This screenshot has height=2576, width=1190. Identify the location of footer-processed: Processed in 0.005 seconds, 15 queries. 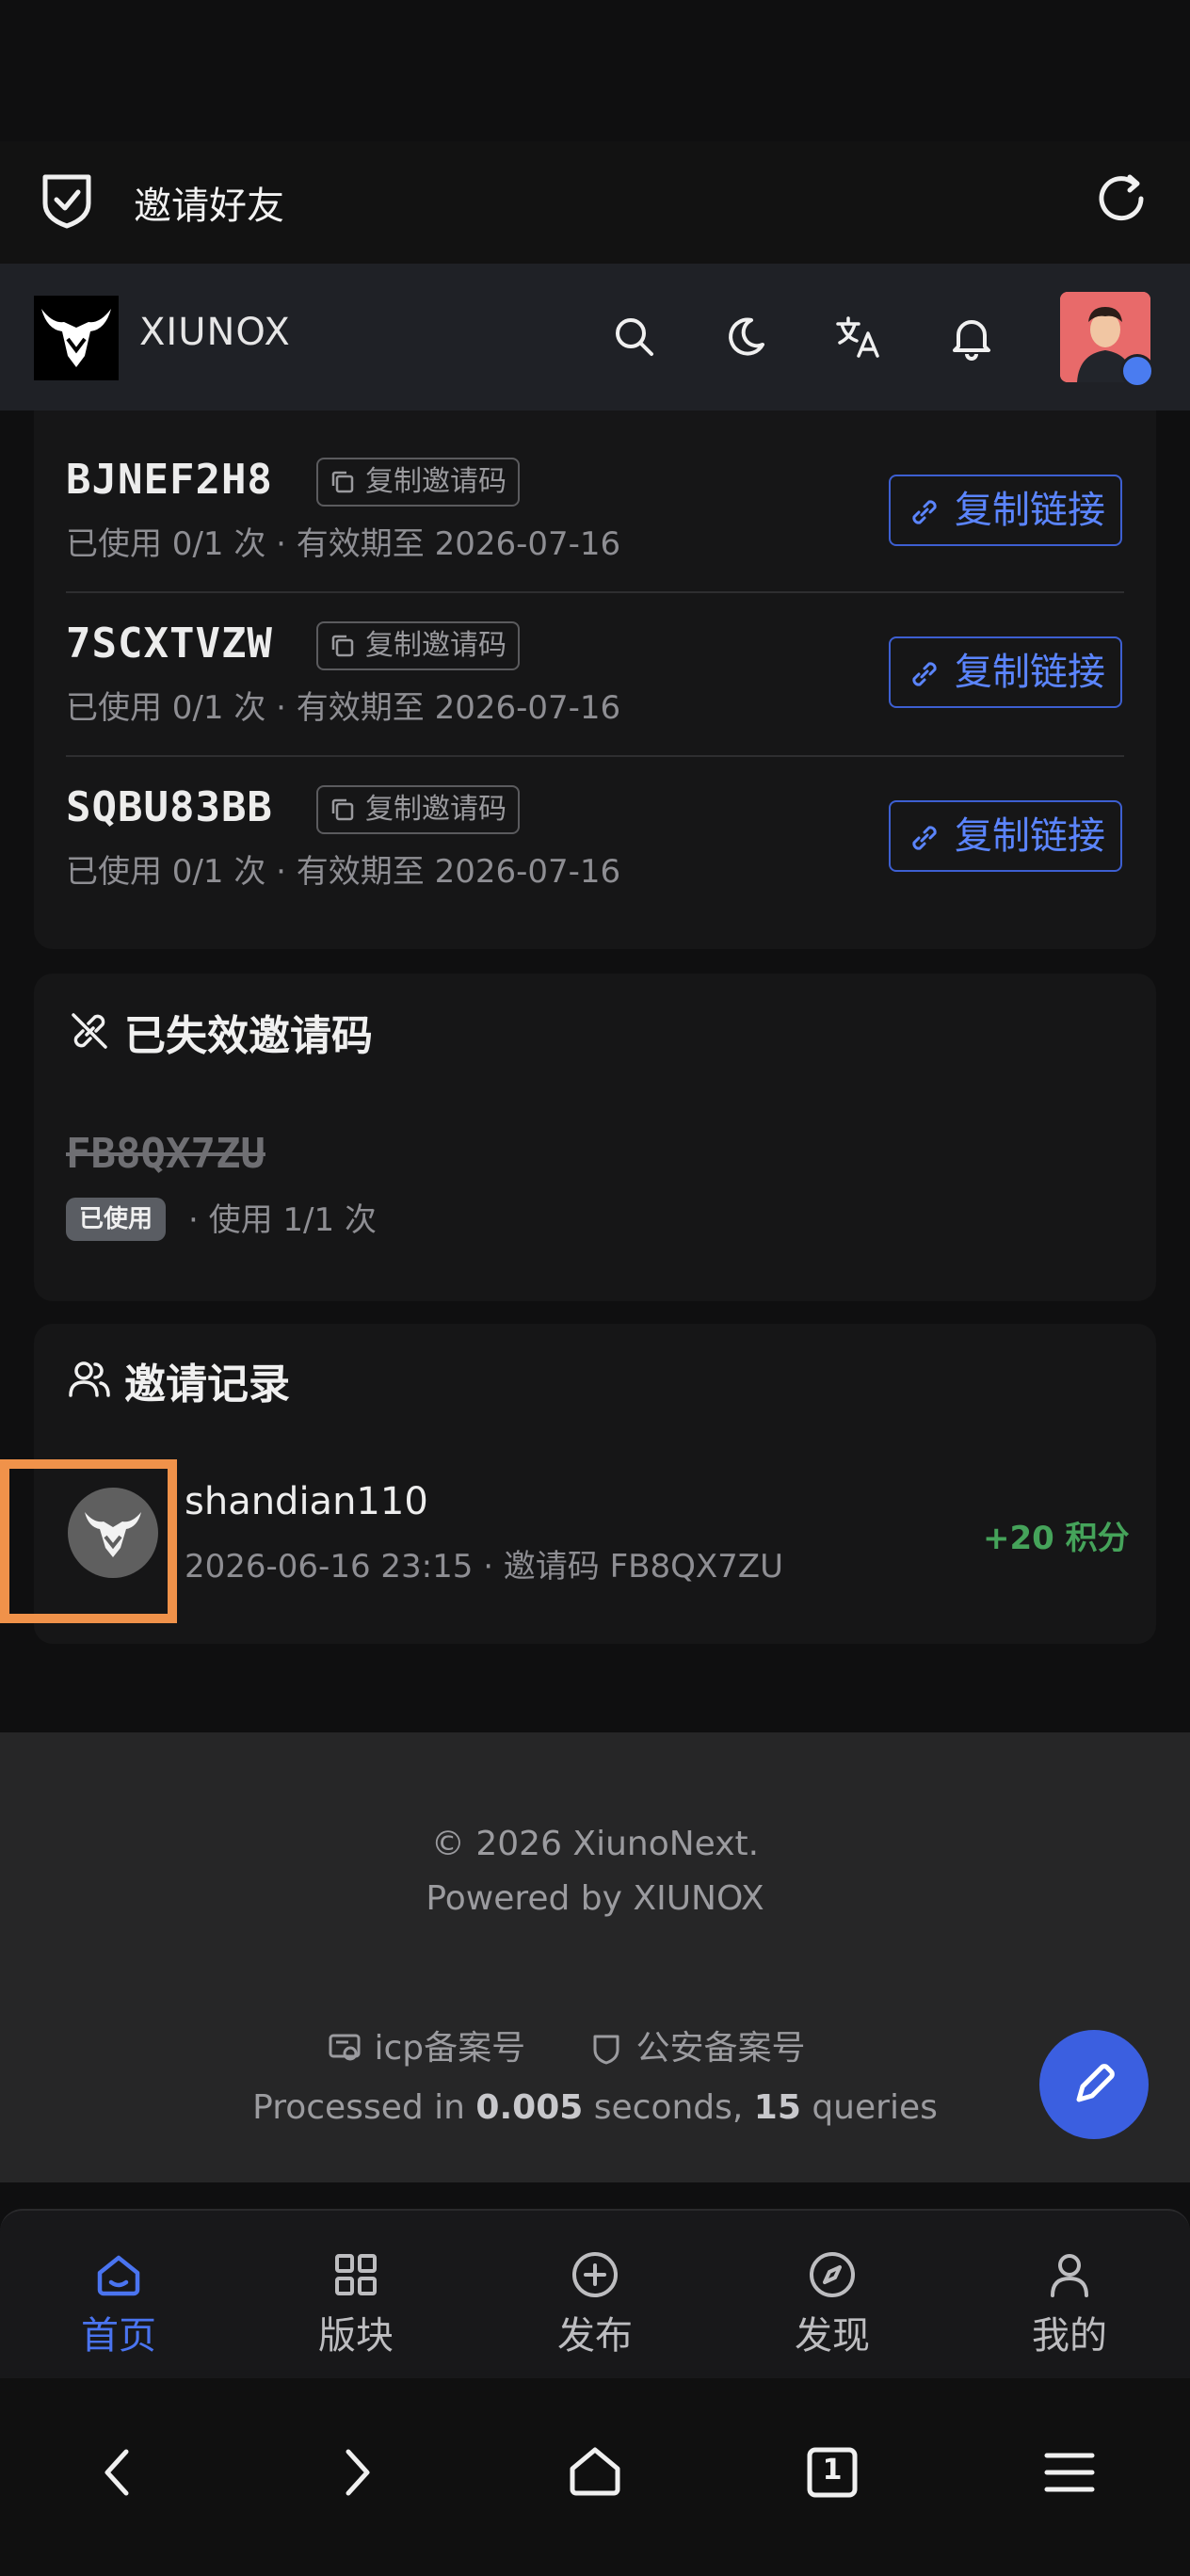
(595, 2107).